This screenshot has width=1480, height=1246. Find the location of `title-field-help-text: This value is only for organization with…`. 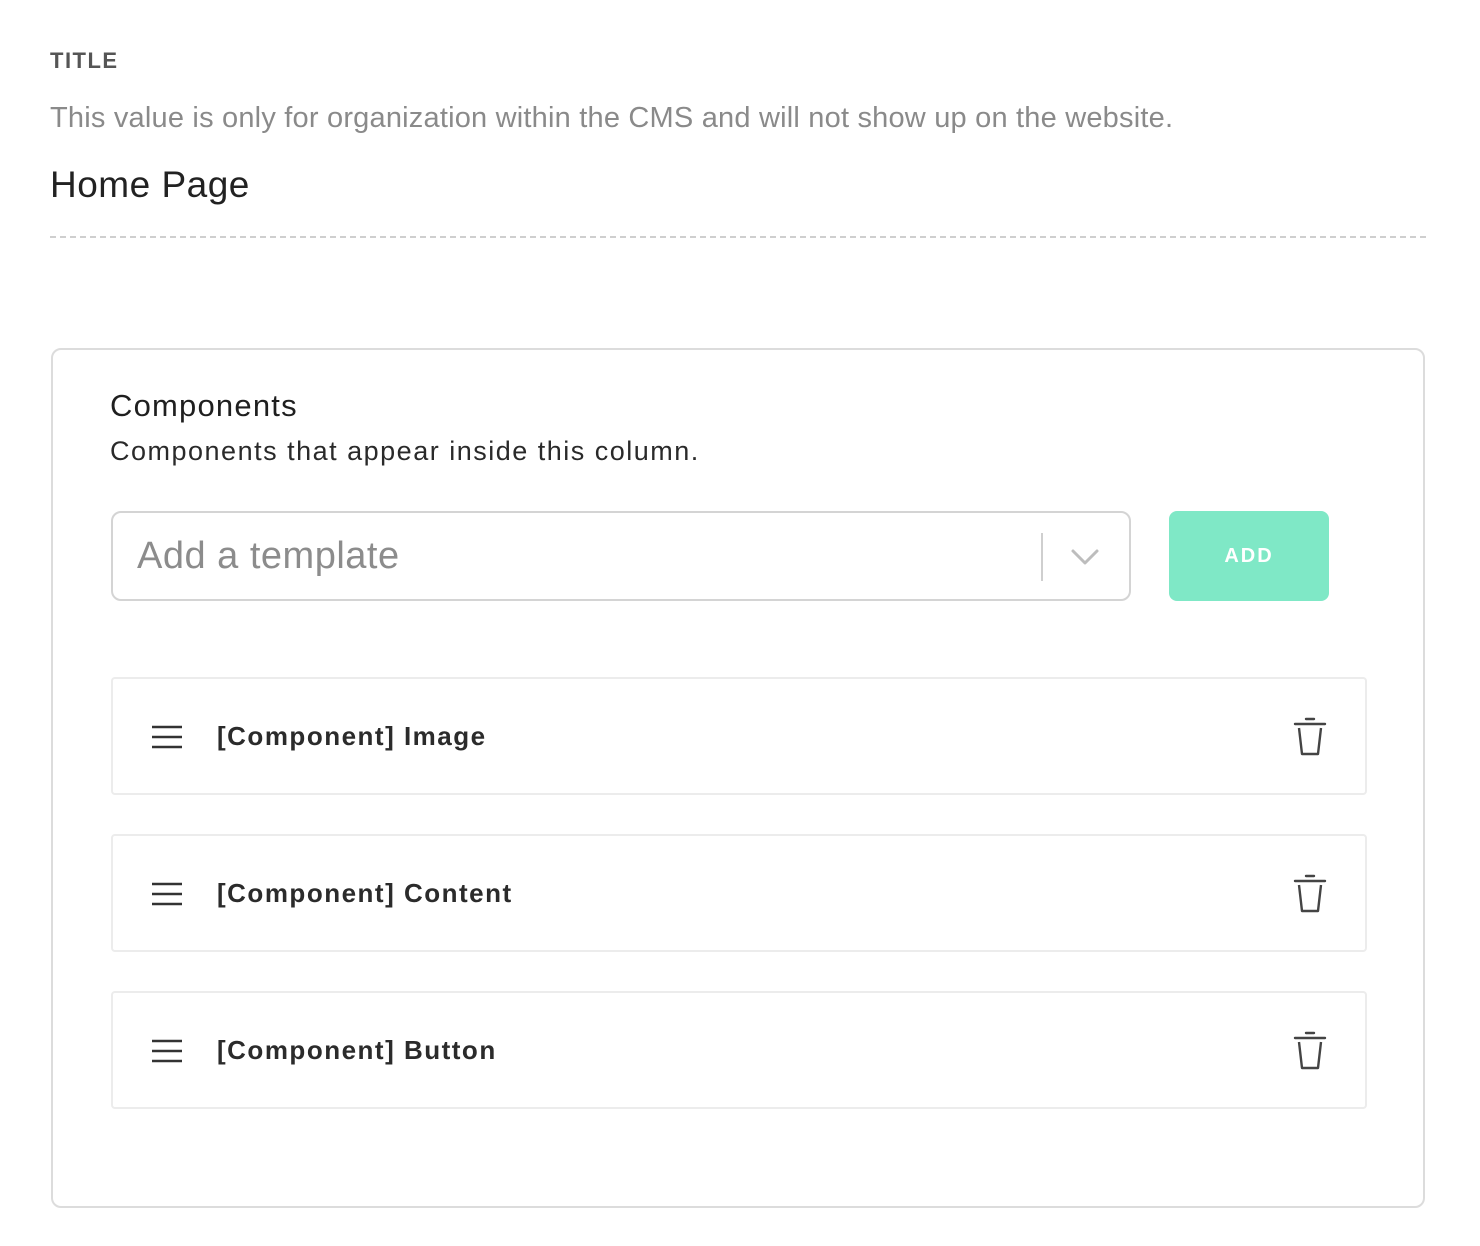

title-field-help-text: This value is only for organization with… is located at coordinates (612, 118).